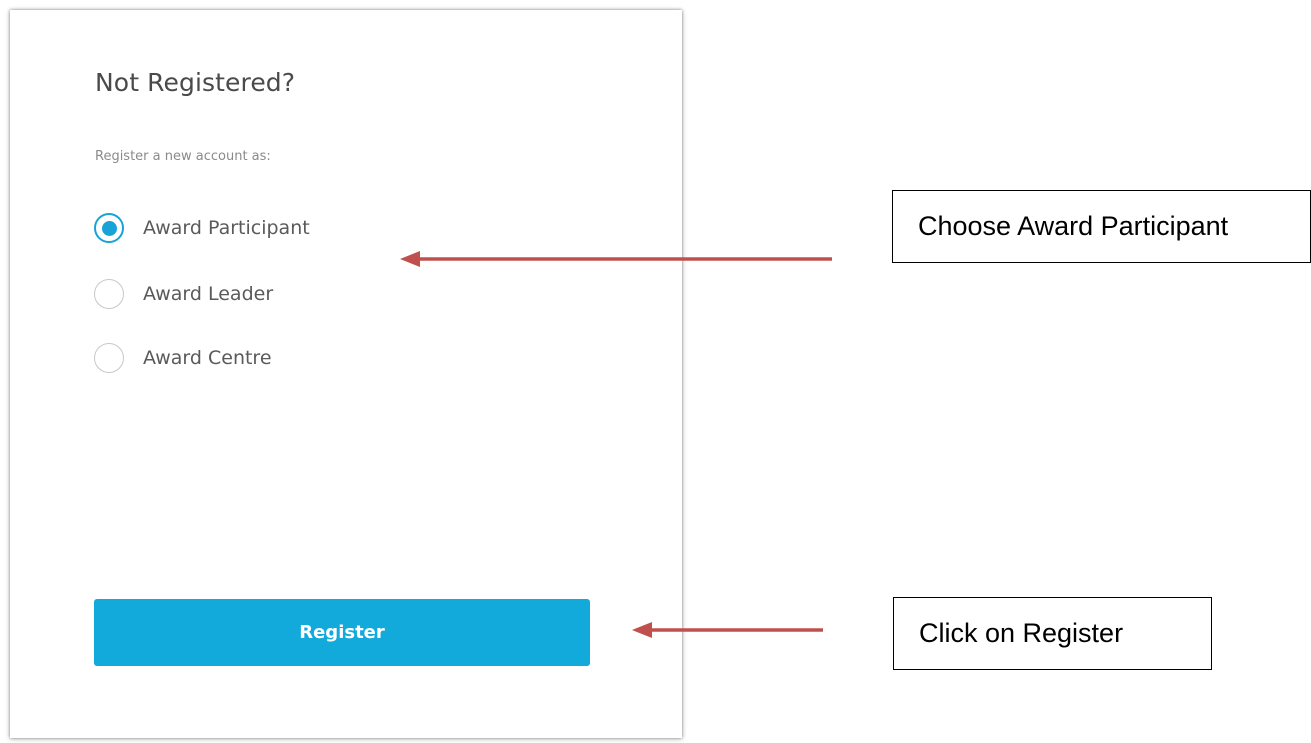 The height and width of the screenshot is (743, 1311). I want to click on option-award-centre: Award Centre, so click(183, 358).